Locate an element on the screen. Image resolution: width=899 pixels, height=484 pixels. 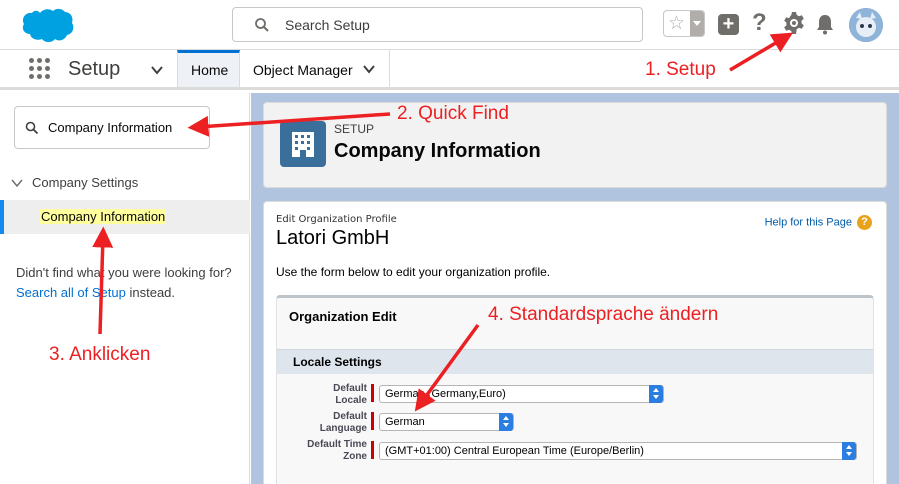
label-line: Zone is located at coordinates (355, 456).